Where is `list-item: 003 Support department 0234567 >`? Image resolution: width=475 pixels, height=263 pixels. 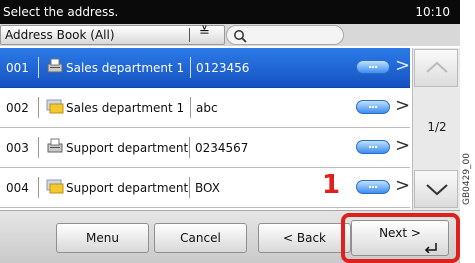
list-item: 003 Support department 0234567 > is located at coordinates (205, 148).